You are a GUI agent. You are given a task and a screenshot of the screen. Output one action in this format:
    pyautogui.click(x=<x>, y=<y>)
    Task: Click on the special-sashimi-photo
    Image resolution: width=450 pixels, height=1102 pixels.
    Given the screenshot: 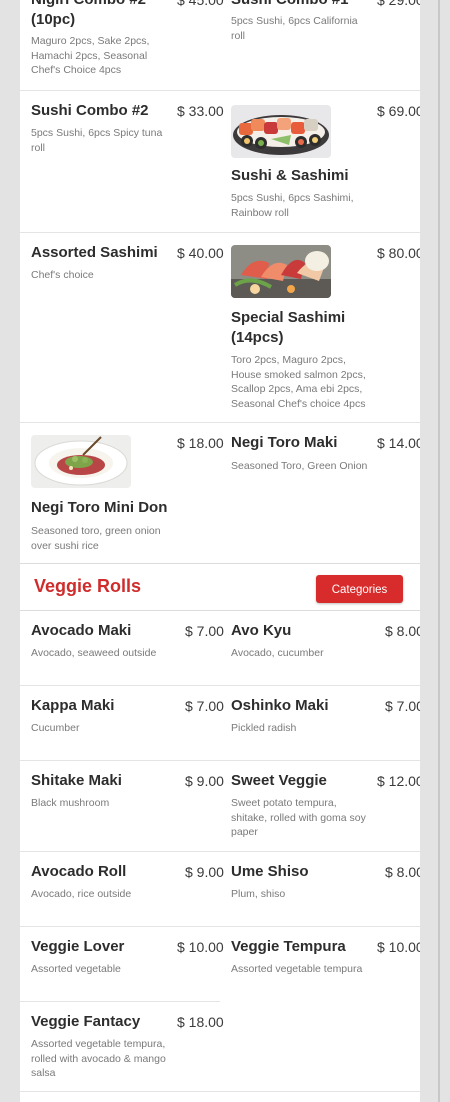 What is the action you would take?
    pyautogui.click(x=281, y=271)
    